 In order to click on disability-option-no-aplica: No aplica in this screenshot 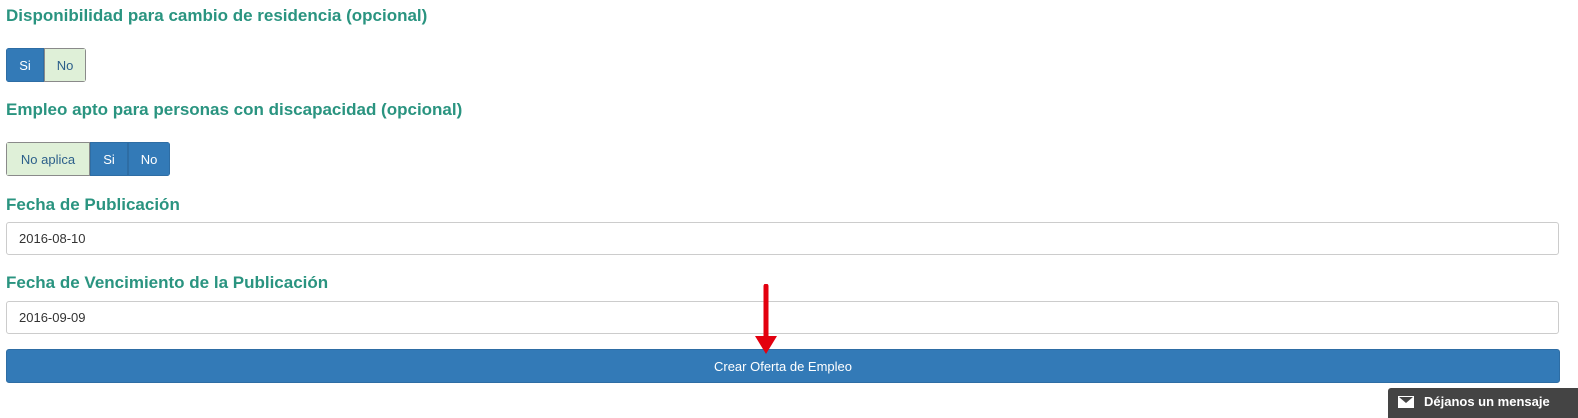, I will do `click(48, 159)`.